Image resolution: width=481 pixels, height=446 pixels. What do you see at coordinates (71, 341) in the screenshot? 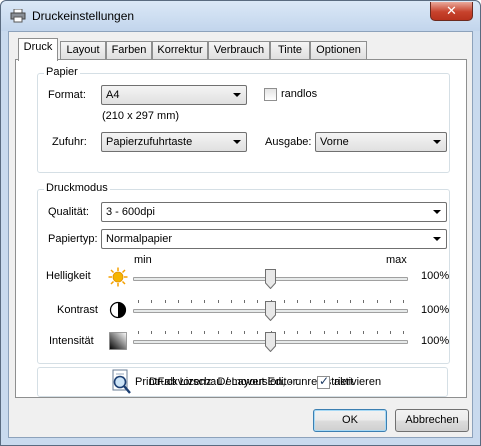
I see `intensitaet-label: Intensität` at bounding box center [71, 341].